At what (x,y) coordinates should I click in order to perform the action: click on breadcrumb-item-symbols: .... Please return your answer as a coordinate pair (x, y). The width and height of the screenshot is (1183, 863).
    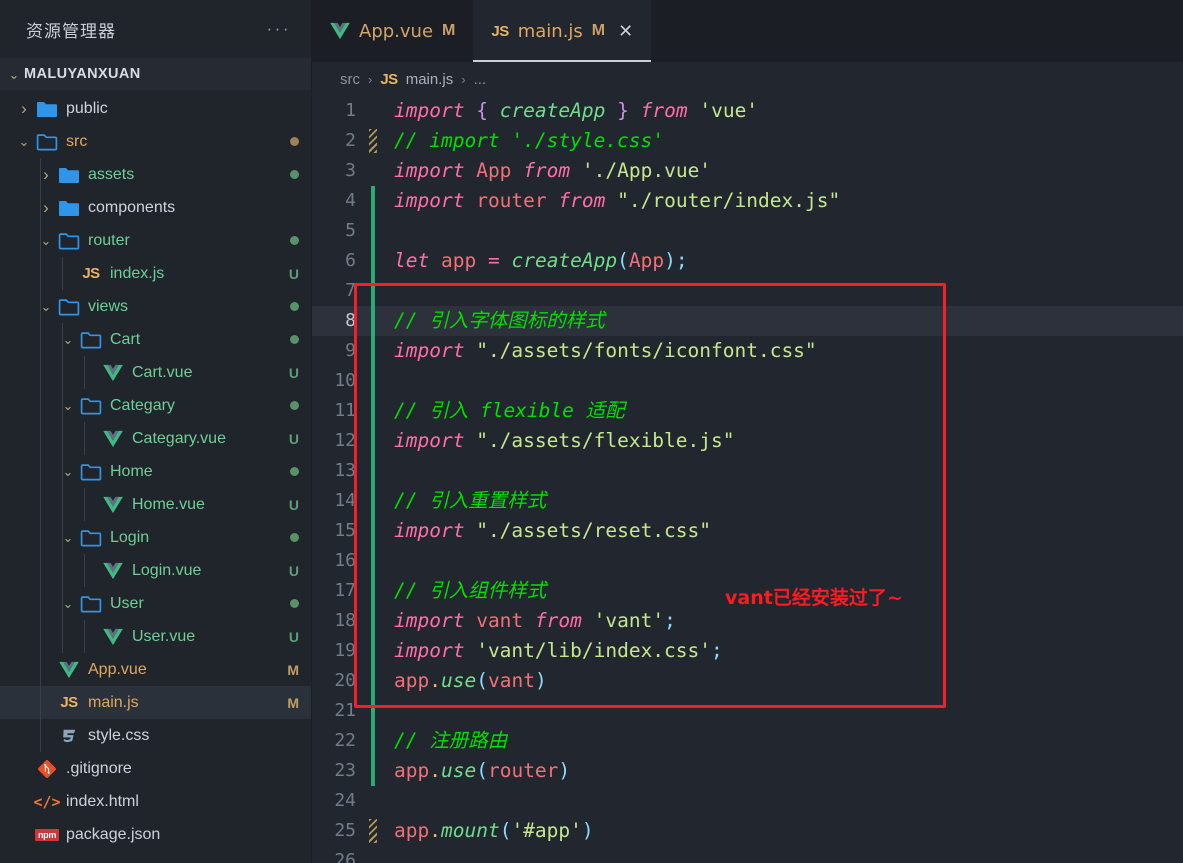
    Looking at the image, I should click on (480, 79).